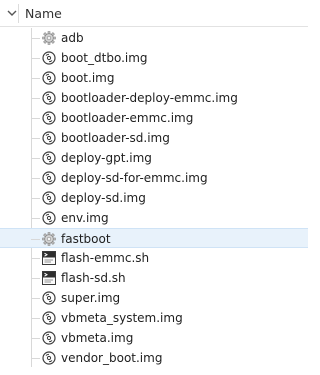 The width and height of the screenshot is (320, 375). I want to click on file-row: vbmeta_system.img, so click(154, 318).